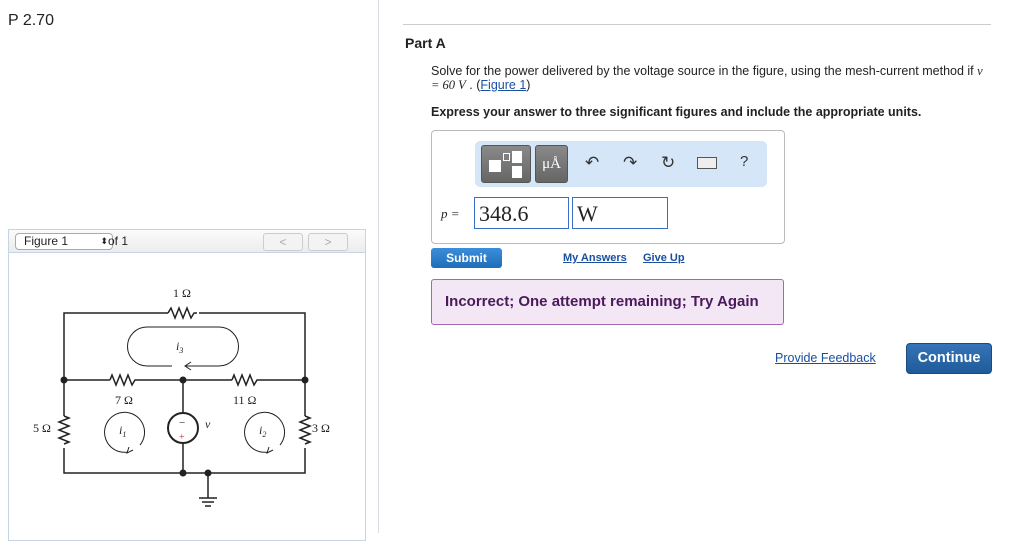  What do you see at coordinates (321, 428) in the screenshot?
I see `label-r3: 3 Ω` at bounding box center [321, 428].